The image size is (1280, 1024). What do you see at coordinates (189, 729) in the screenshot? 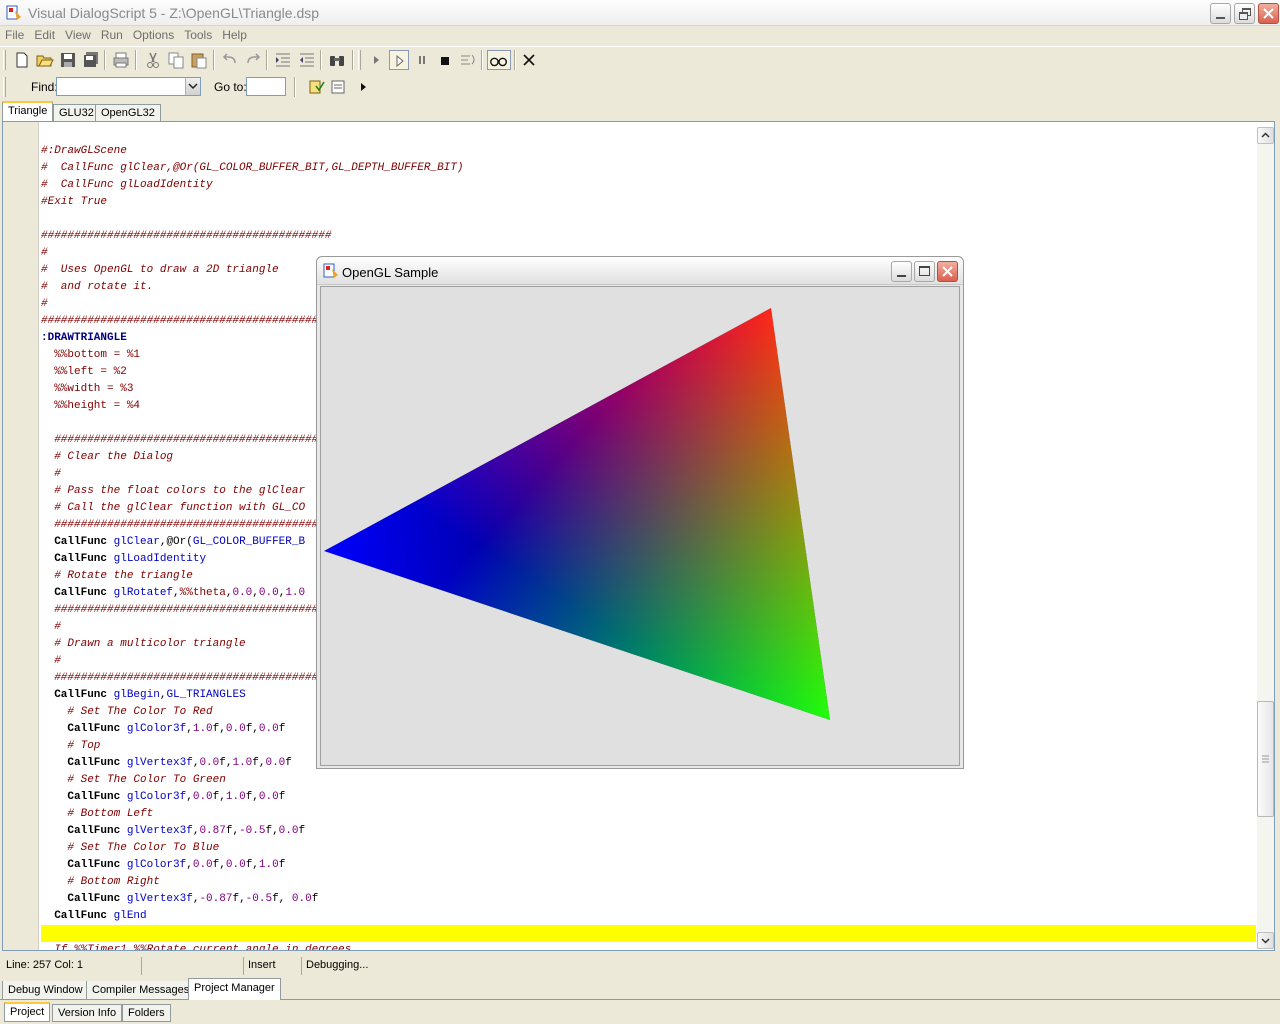
I see `code-token: ,` at bounding box center [189, 729].